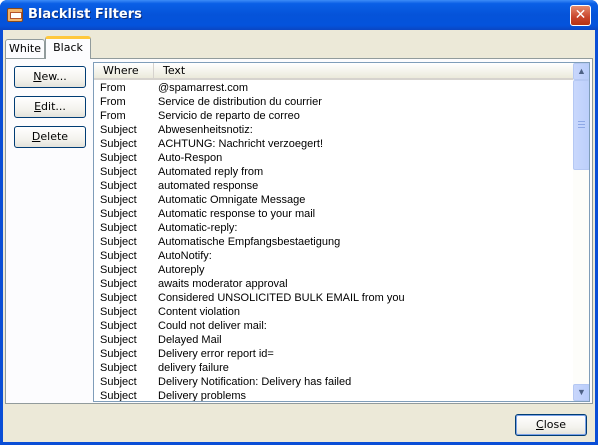 The height and width of the screenshot is (445, 598). I want to click on cell-text: Auto-Respon, so click(190, 158).